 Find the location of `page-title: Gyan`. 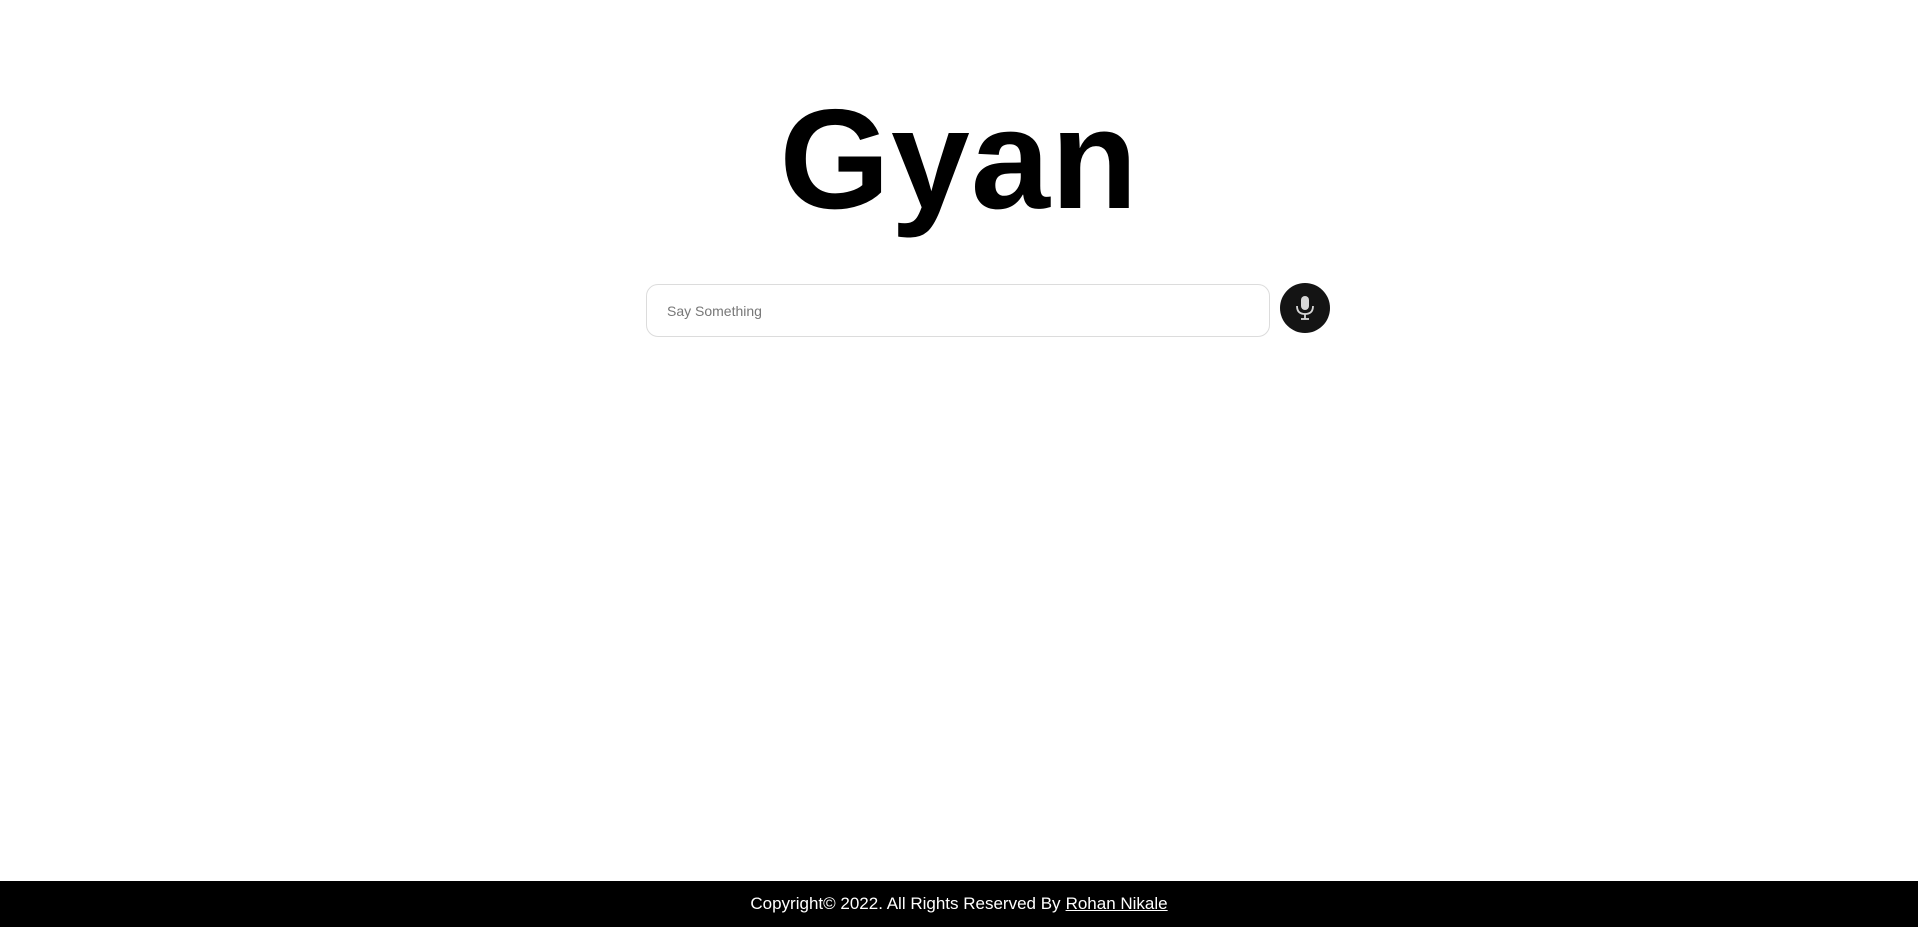

page-title: Gyan is located at coordinates (959, 159).